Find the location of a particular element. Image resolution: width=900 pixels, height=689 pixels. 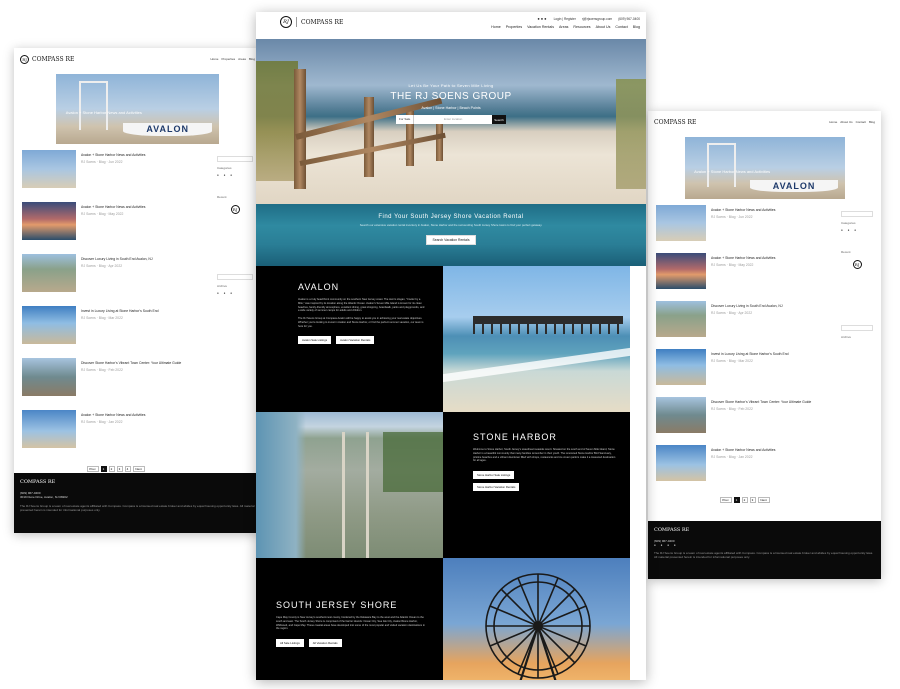

avalon-vacation-rentals-button: Avalon Vacation Rentals is located at coordinates (355, 340).